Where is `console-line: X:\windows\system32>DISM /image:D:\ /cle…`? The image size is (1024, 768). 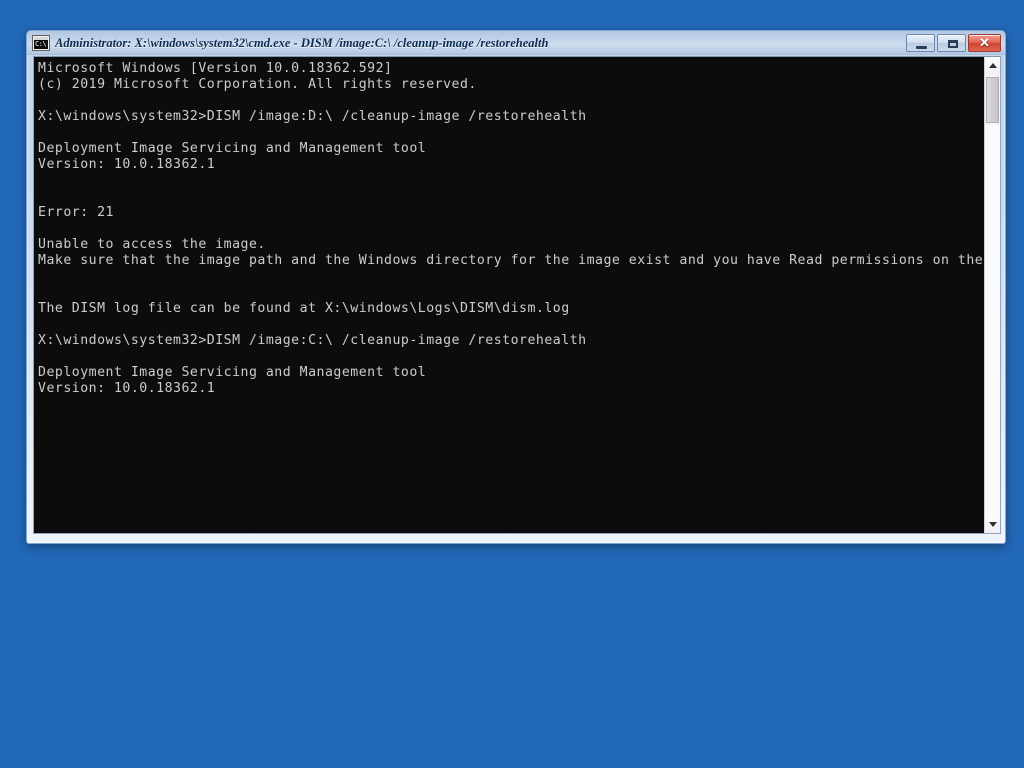
console-line: X:\windows\system32>DISM /image:D:\ /cle… is located at coordinates (312, 116).